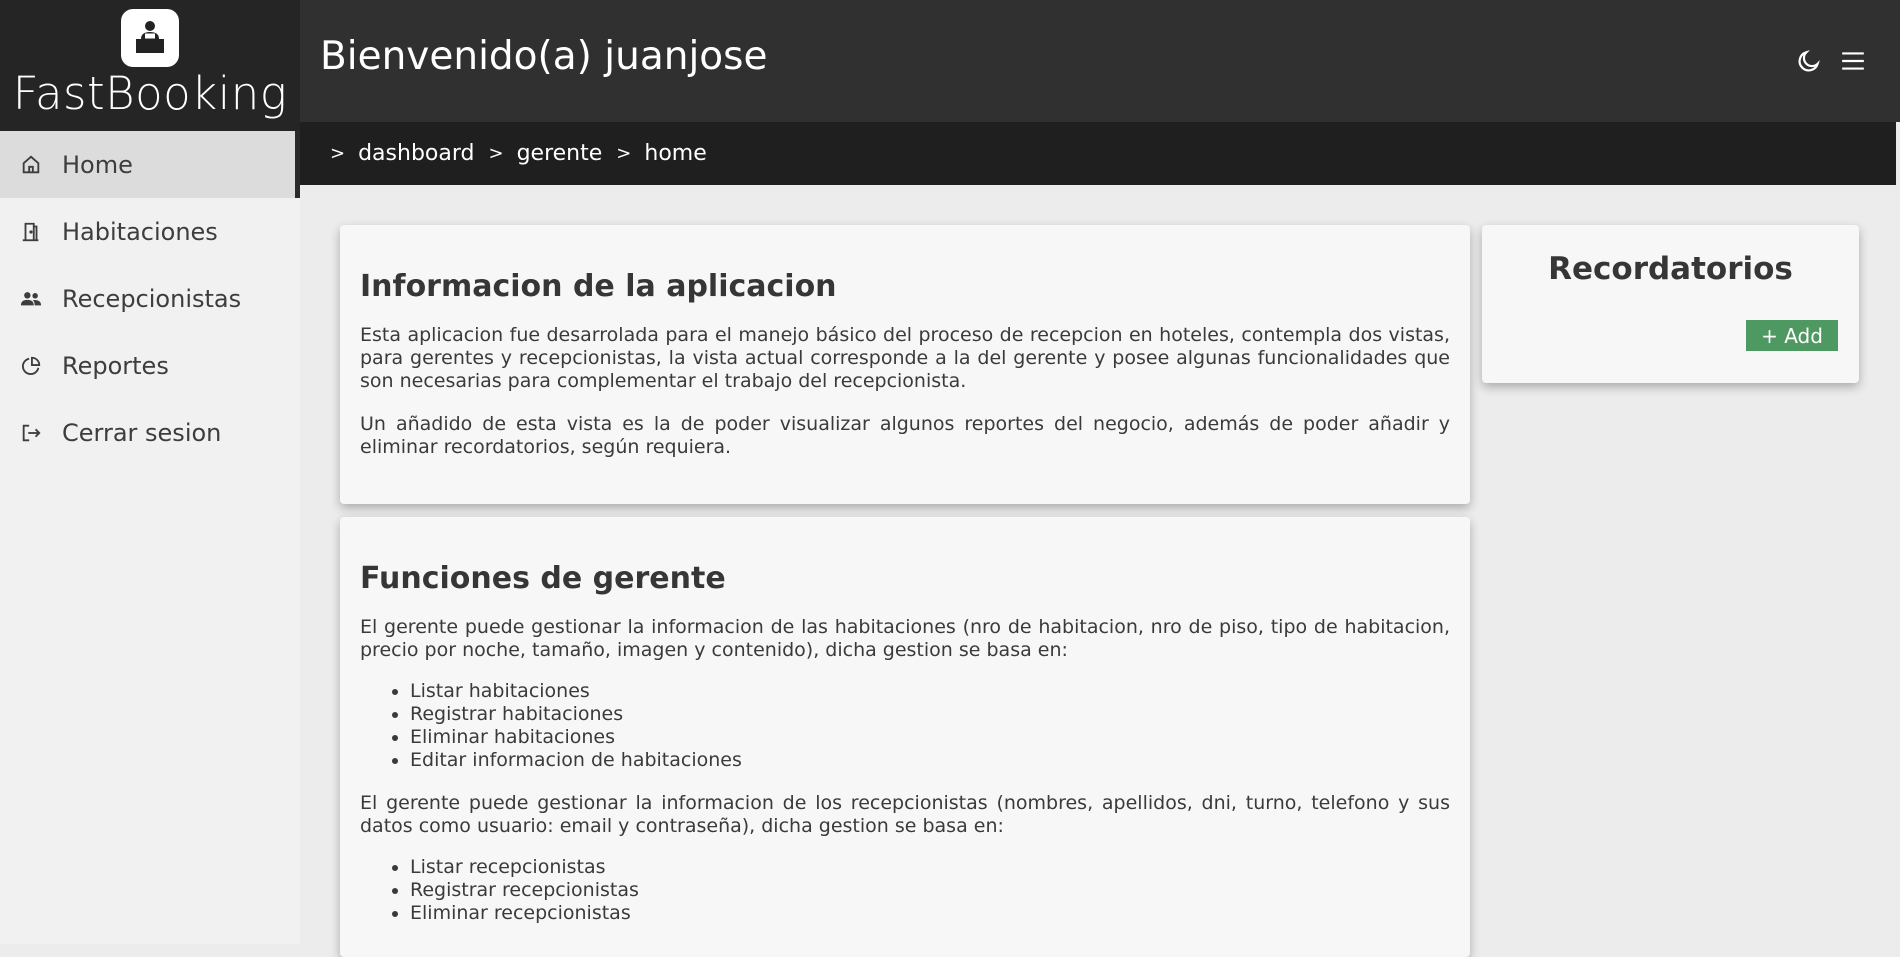 The height and width of the screenshot is (957, 1900). Describe the element at coordinates (930, 691) in the screenshot. I see `list-item: Listar habitaciones` at that location.